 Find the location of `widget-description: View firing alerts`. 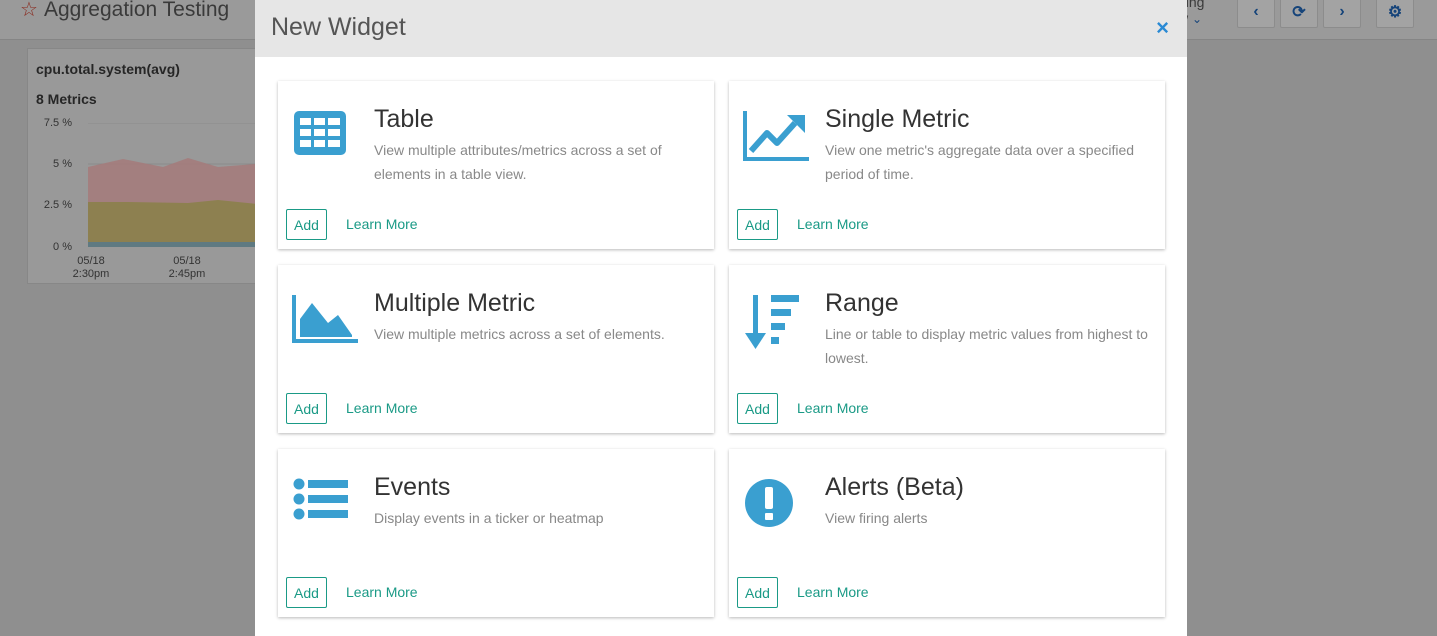

widget-description: View firing alerts is located at coordinates (876, 518).